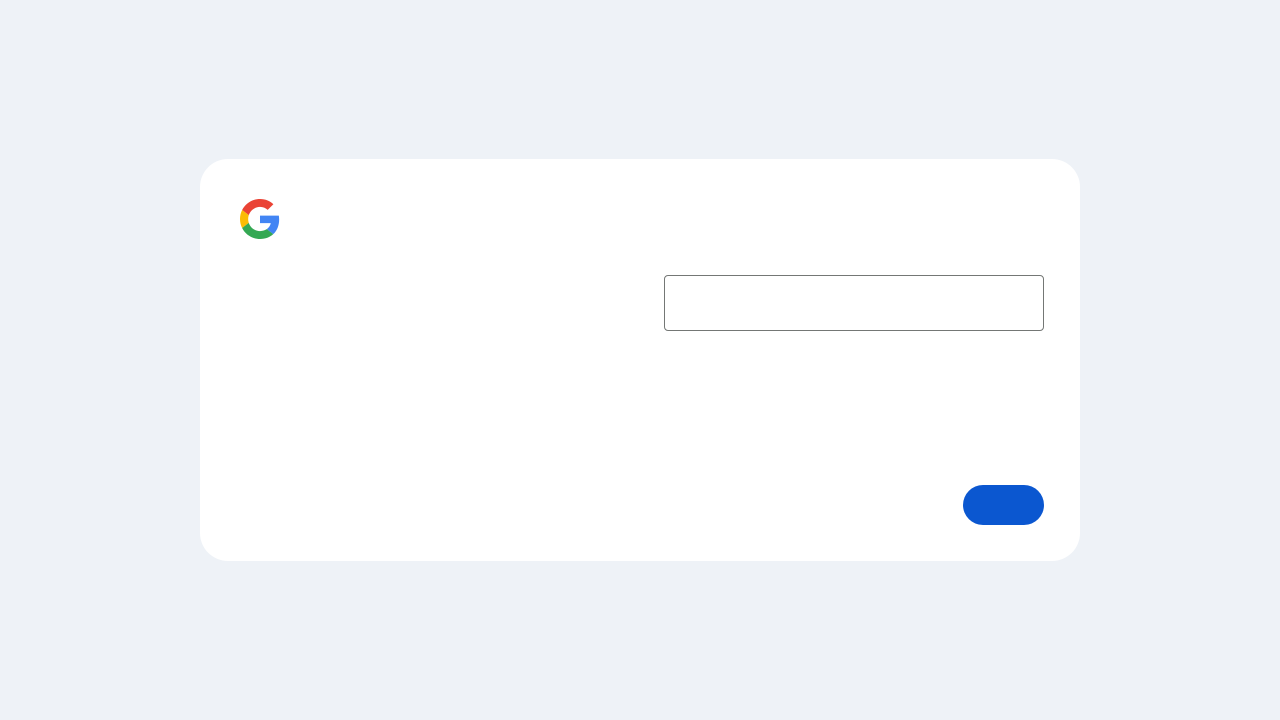 This screenshot has height=720, width=1280. What do you see at coordinates (1003, 505) in the screenshot?
I see `next-button` at bounding box center [1003, 505].